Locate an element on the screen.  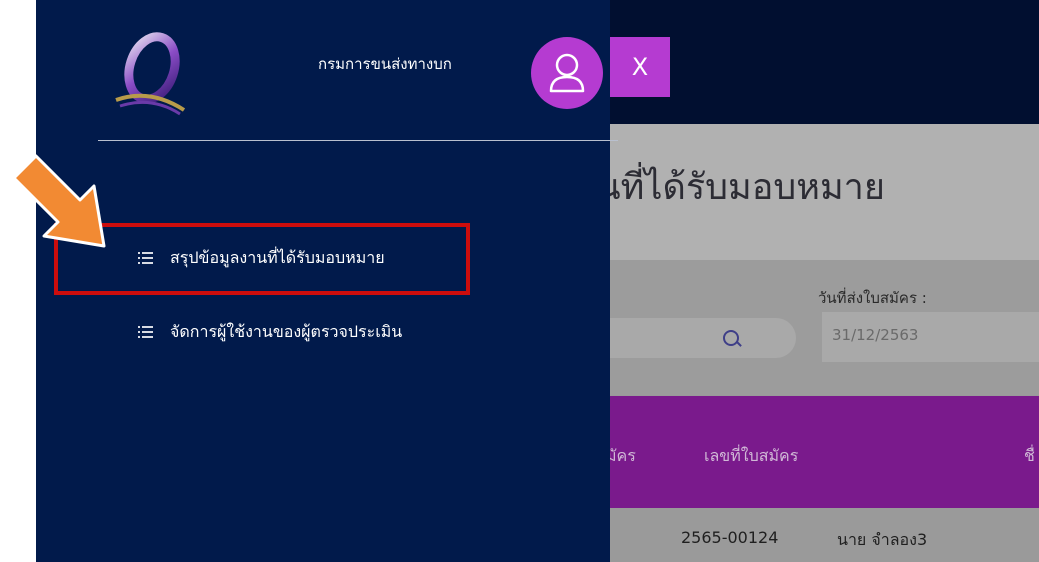
table-header-cell: เลขที่ใบสมัคร is located at coordinates (751, 455).